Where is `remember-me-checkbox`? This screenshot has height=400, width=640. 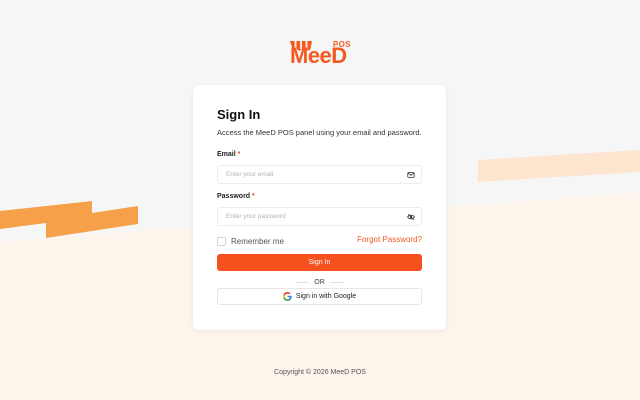
remember-me-checkbox is located at coordinates (221, 241).